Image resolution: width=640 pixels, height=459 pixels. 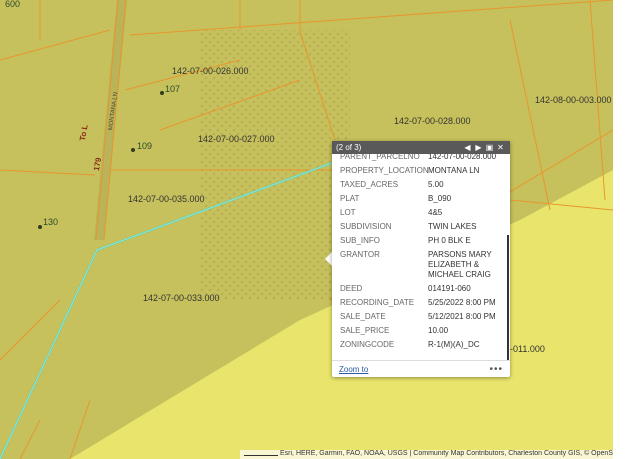 I want to click on attribute-row: SUBDIVISION TWIN LAKES, so click(x=421, y=227).